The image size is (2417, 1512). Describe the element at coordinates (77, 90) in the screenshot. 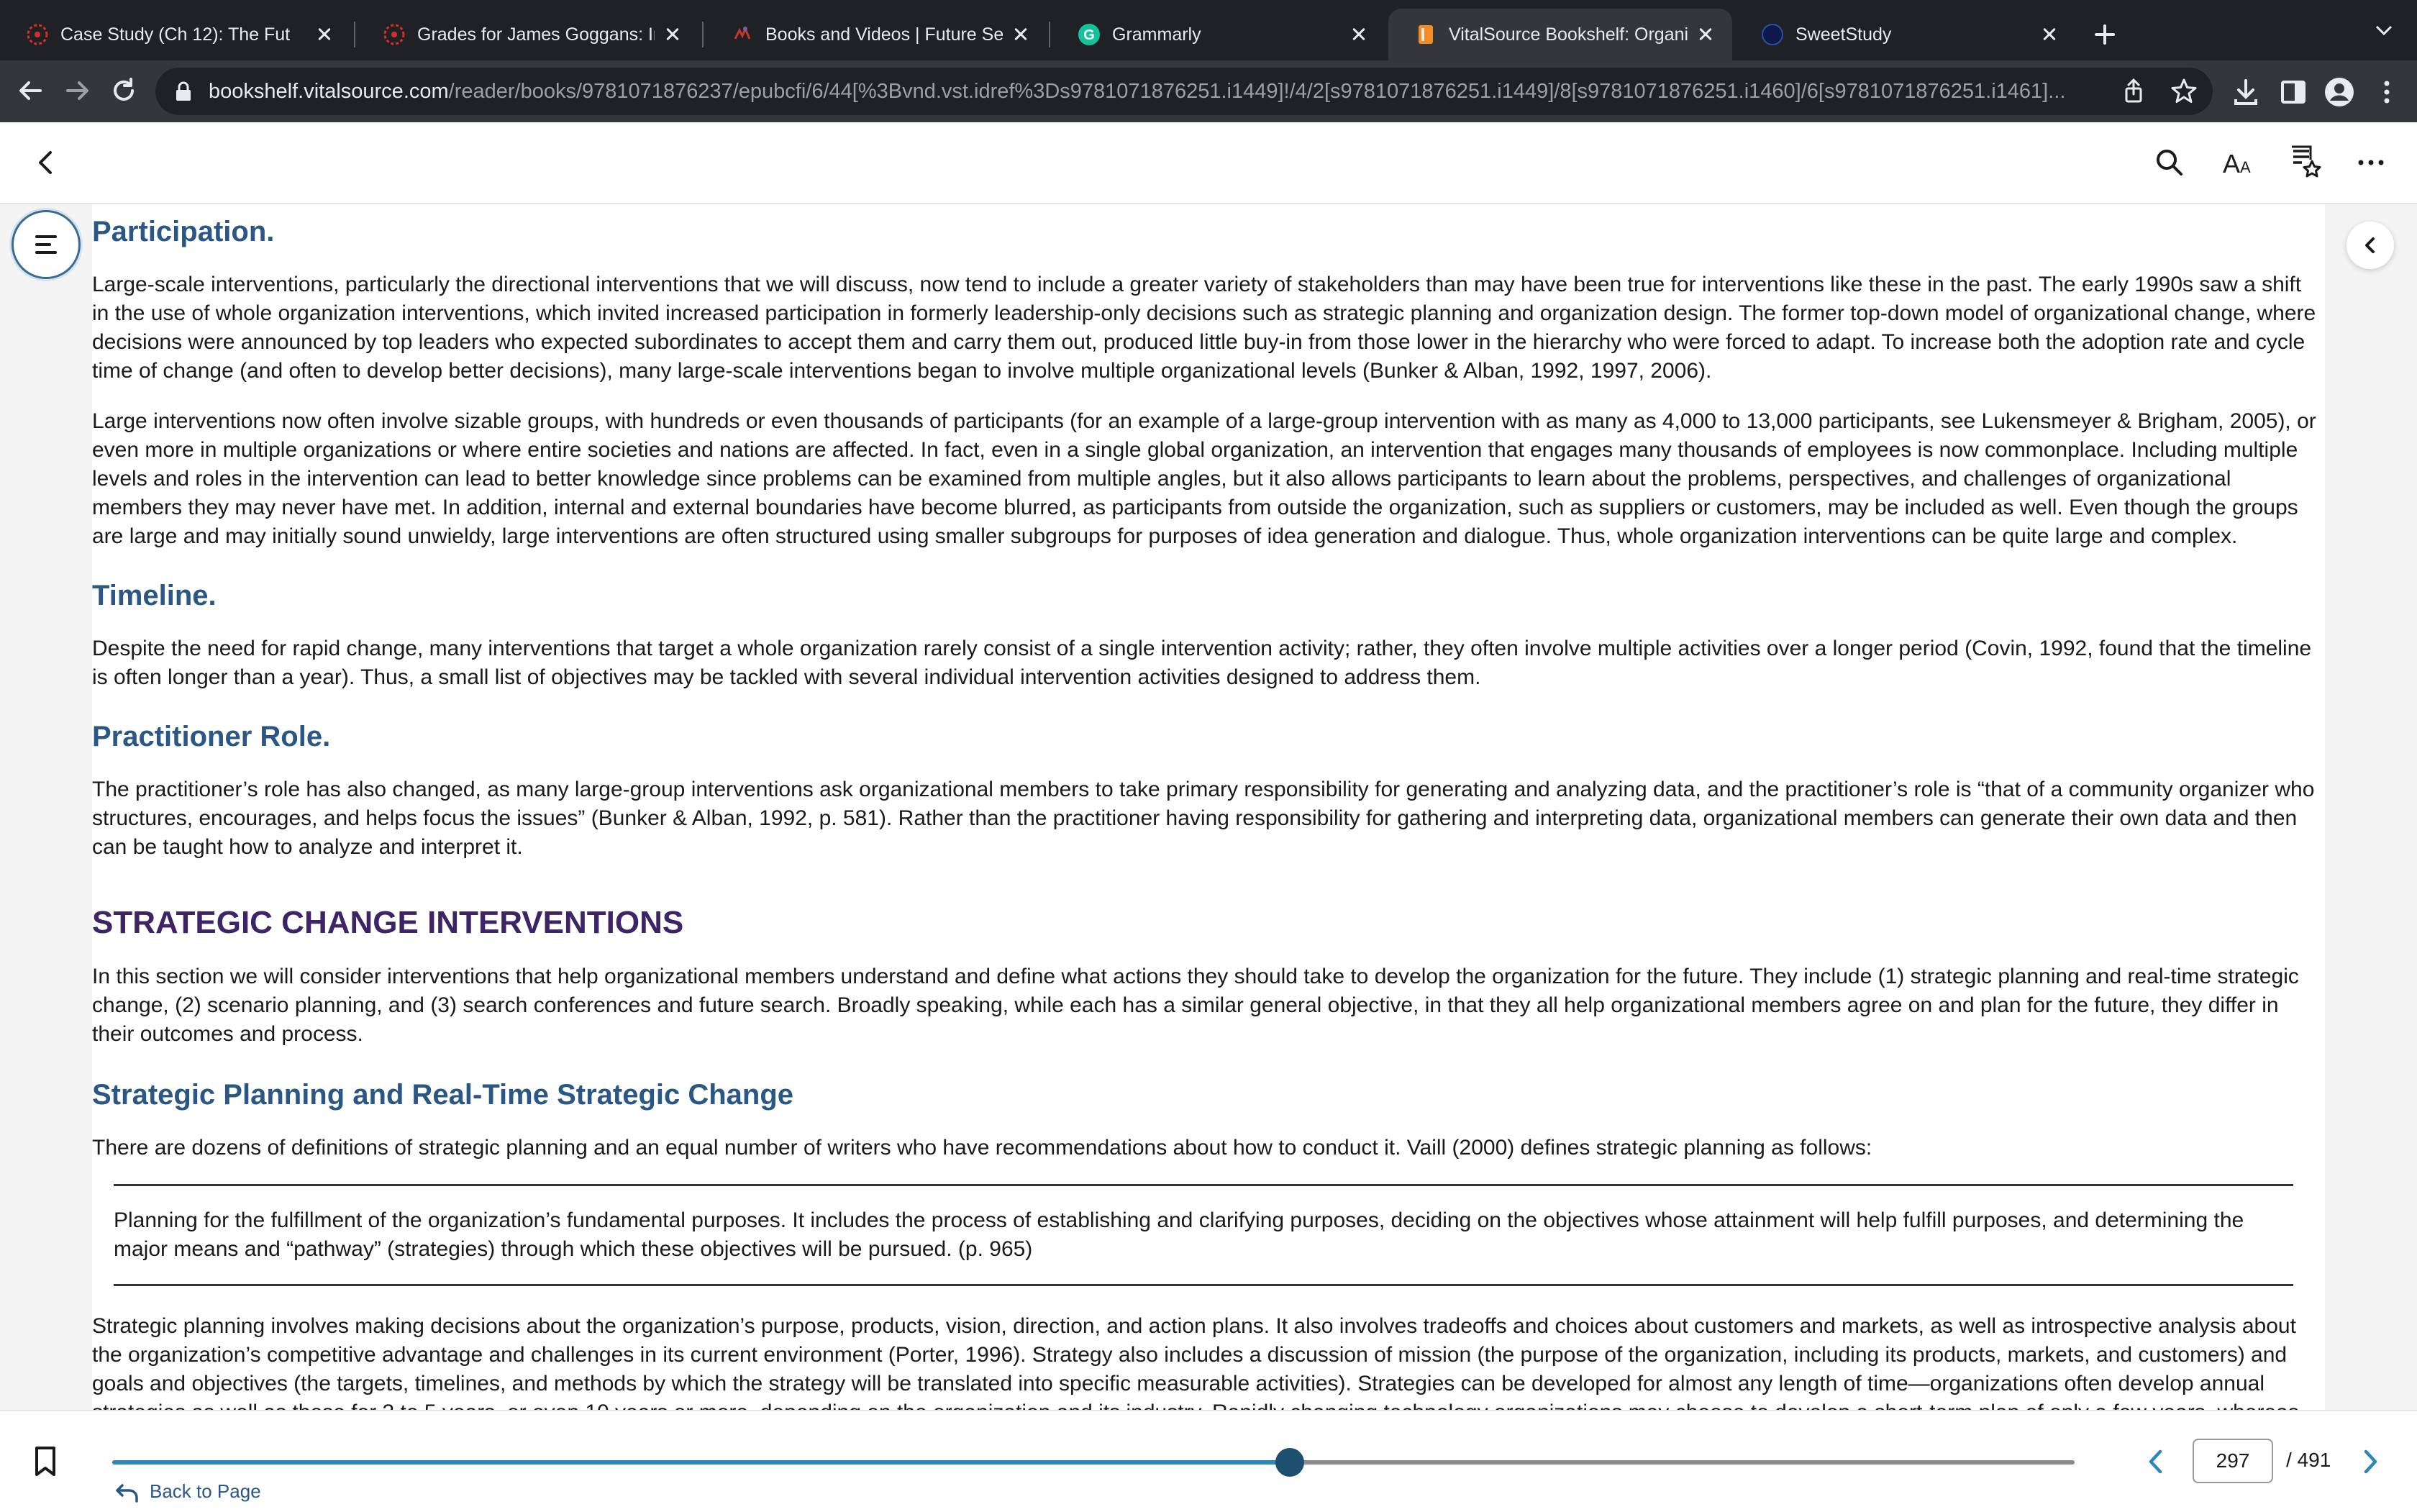

I see `forward-arrow-icon` at that location.